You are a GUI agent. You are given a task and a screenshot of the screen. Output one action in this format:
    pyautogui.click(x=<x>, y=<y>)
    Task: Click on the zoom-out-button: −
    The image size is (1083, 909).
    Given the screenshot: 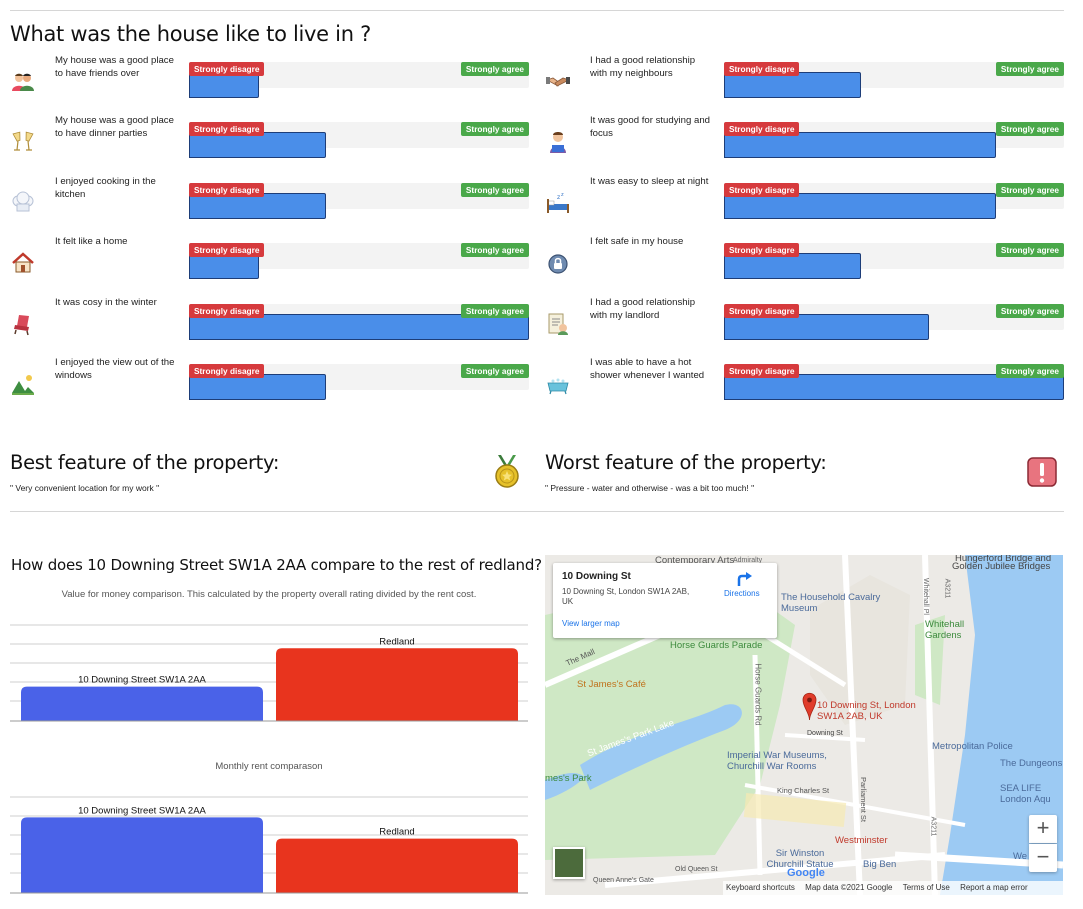 What is the action you would take?
    pyautogui.click(x=1043, y=858)
    